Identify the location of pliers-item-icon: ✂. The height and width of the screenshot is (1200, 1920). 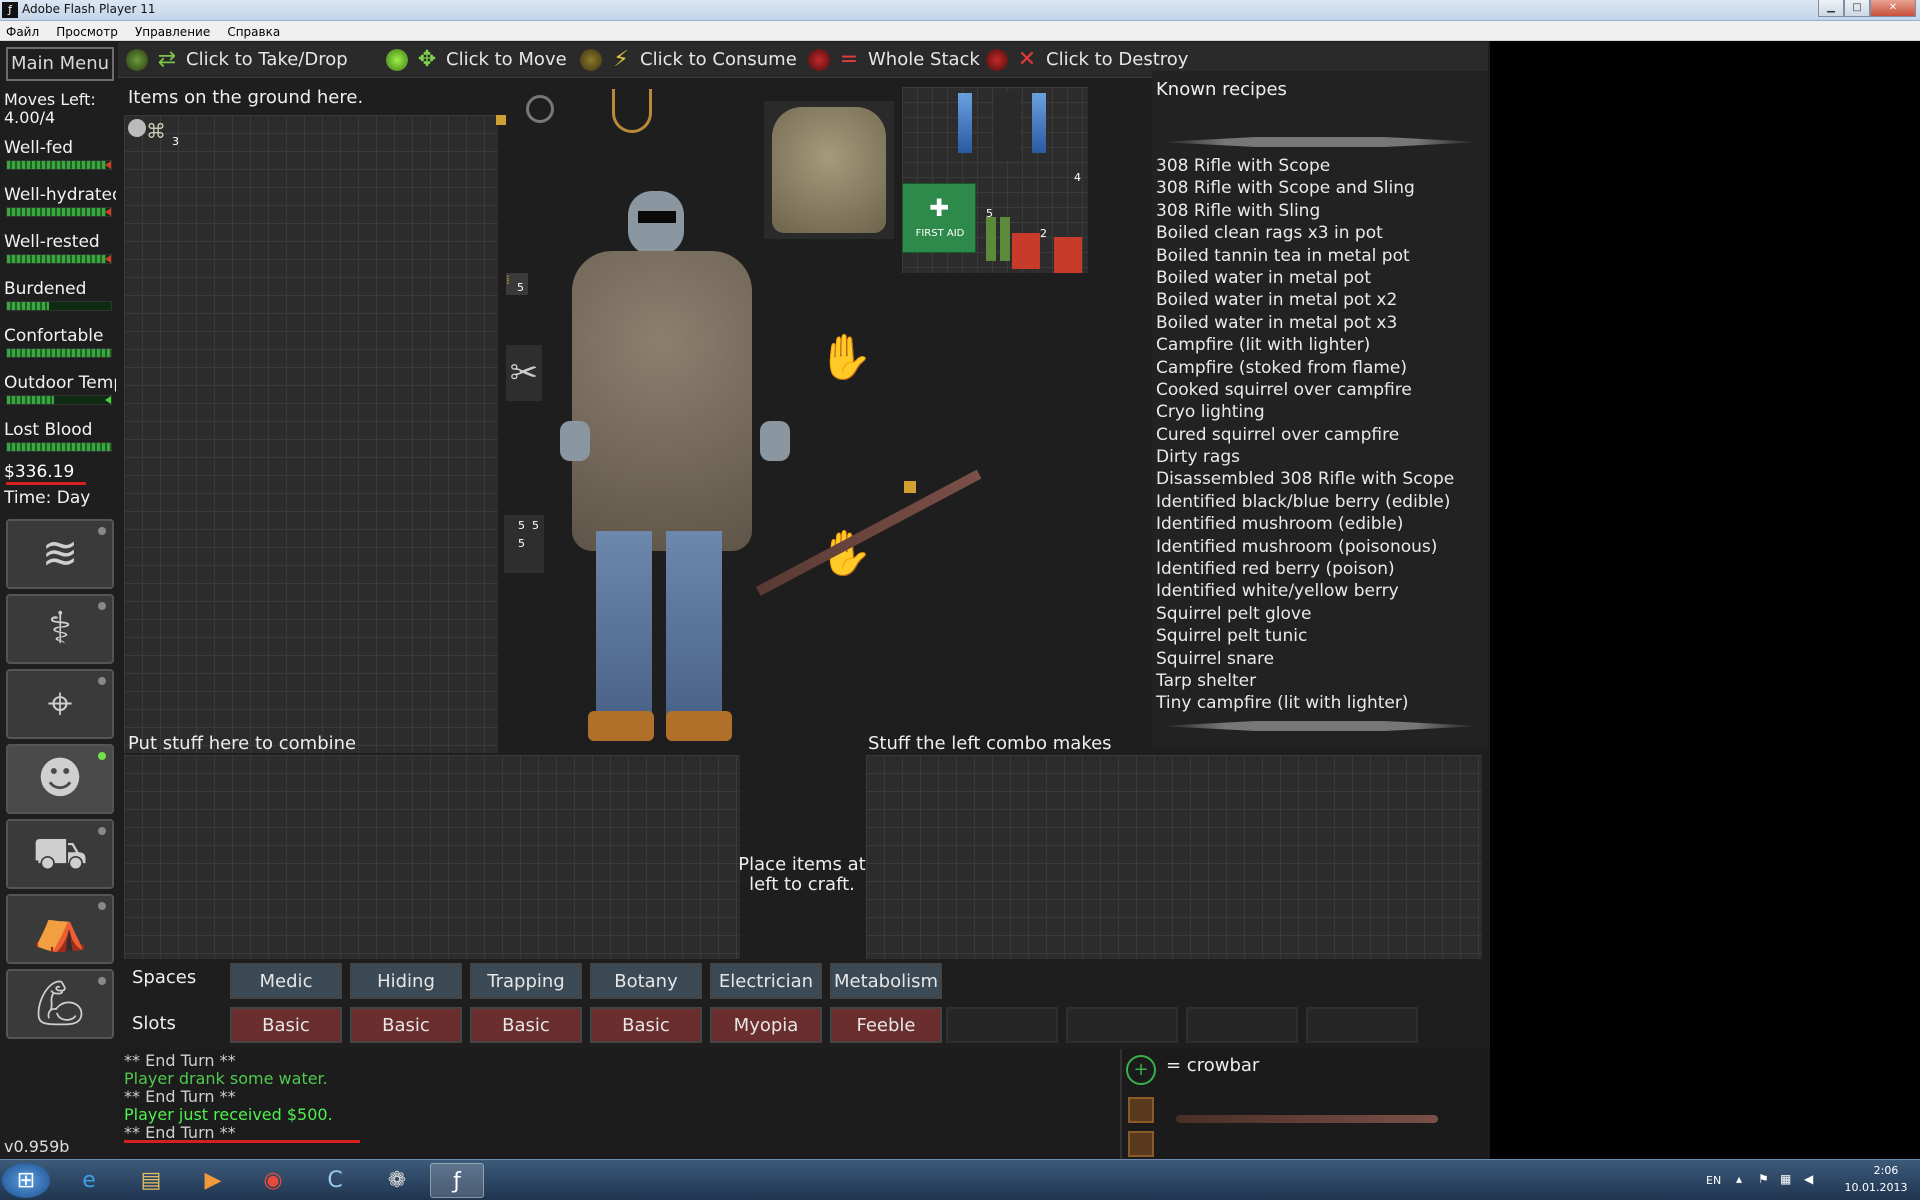
(524, 373).